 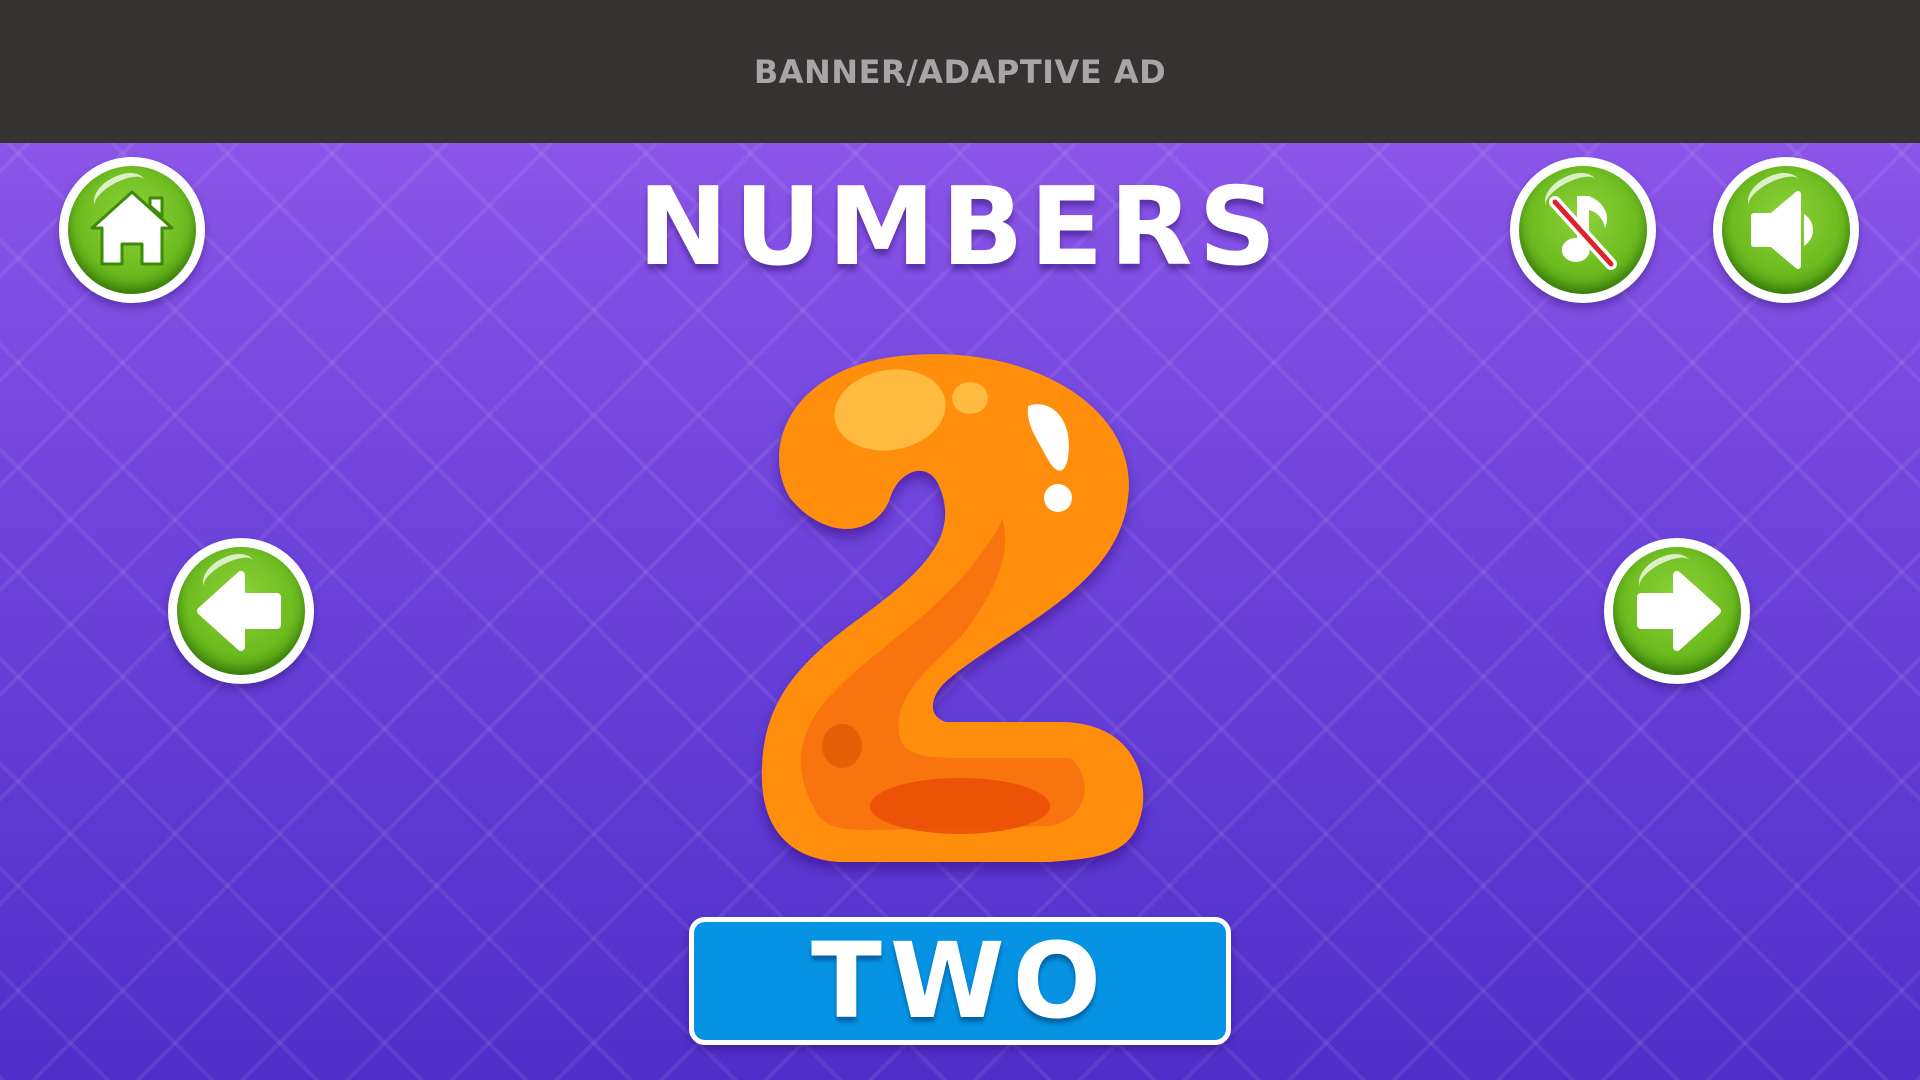 I want to click on arrow-right-icon, so click(x=1679, y=611).